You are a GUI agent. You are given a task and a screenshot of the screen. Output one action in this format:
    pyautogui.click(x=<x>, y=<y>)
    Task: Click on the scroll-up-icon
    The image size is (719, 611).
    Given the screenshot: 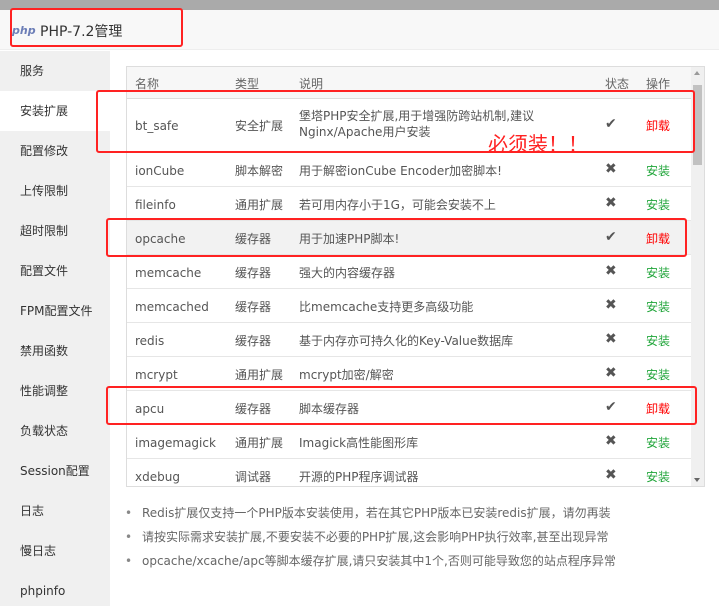 What is the action you would take?
    pyautogui.click(x=697, y=73)
    